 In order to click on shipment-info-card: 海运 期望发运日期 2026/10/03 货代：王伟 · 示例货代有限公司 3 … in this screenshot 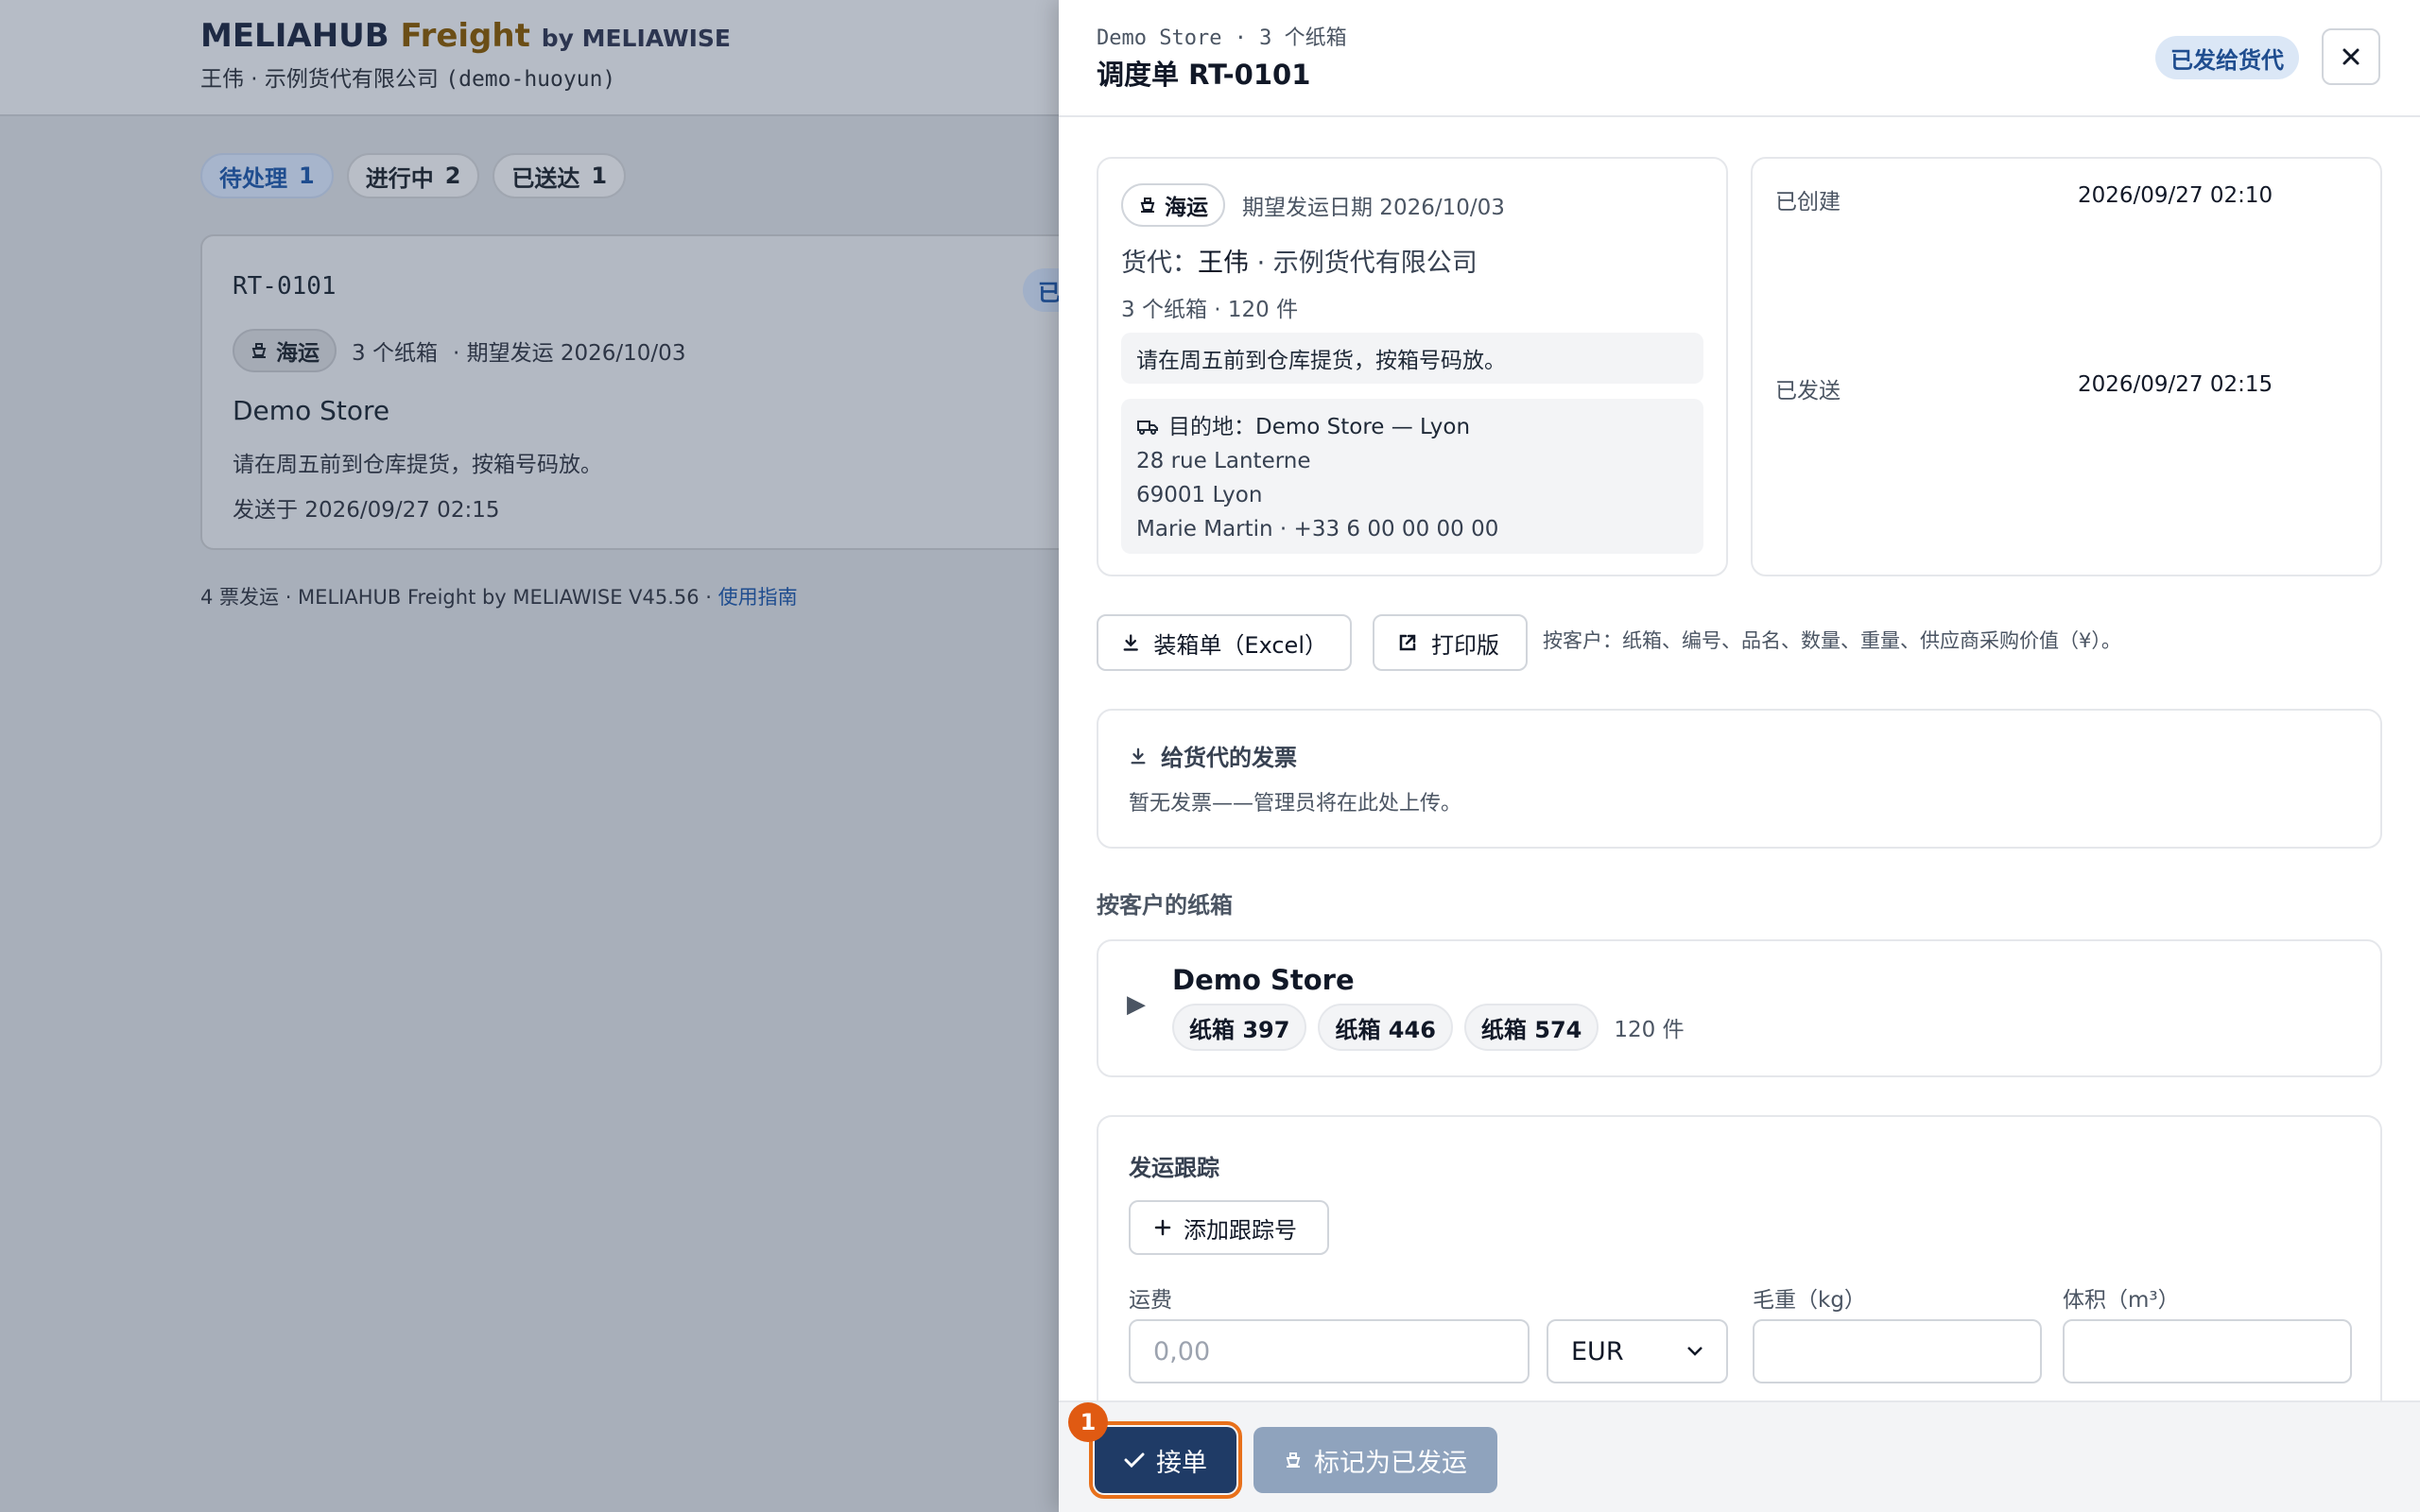, I will do `click(1412, 366)`.